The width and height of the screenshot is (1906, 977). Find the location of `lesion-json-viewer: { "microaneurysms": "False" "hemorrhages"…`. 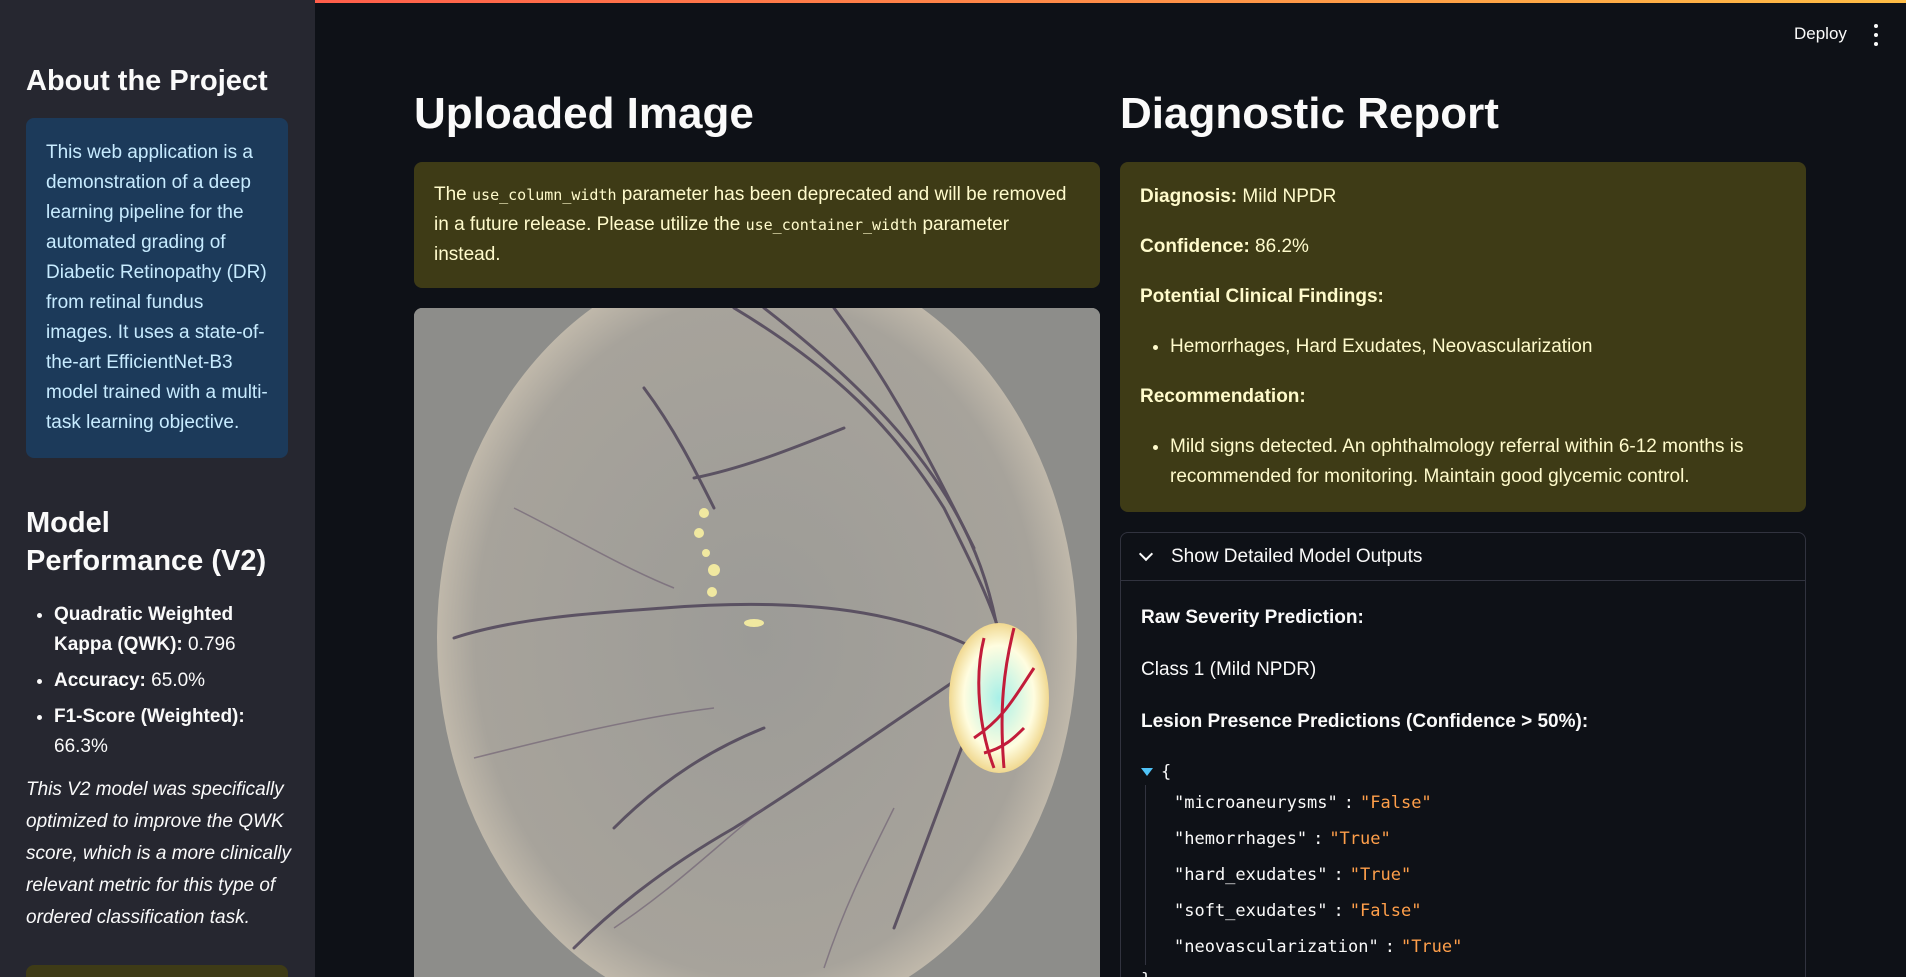

lesion-json-viewer: { "microaneurysms": "False" "hemorrhages"… is located at coordinates (1463, 868).